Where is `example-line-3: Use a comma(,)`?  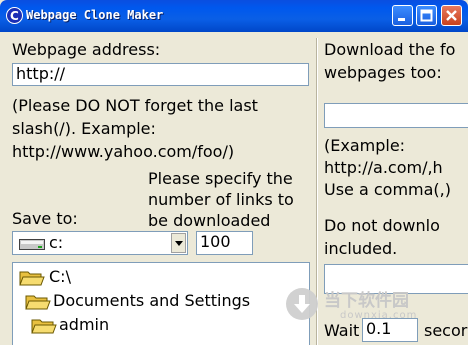
example-line-3: Use a comma(,) is located at coordinates (387, 189).